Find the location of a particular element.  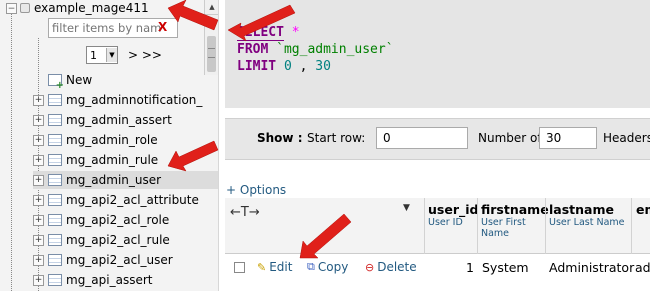

table-list-item: + mg_api2_acl_role is located at coordinates (125, 220).